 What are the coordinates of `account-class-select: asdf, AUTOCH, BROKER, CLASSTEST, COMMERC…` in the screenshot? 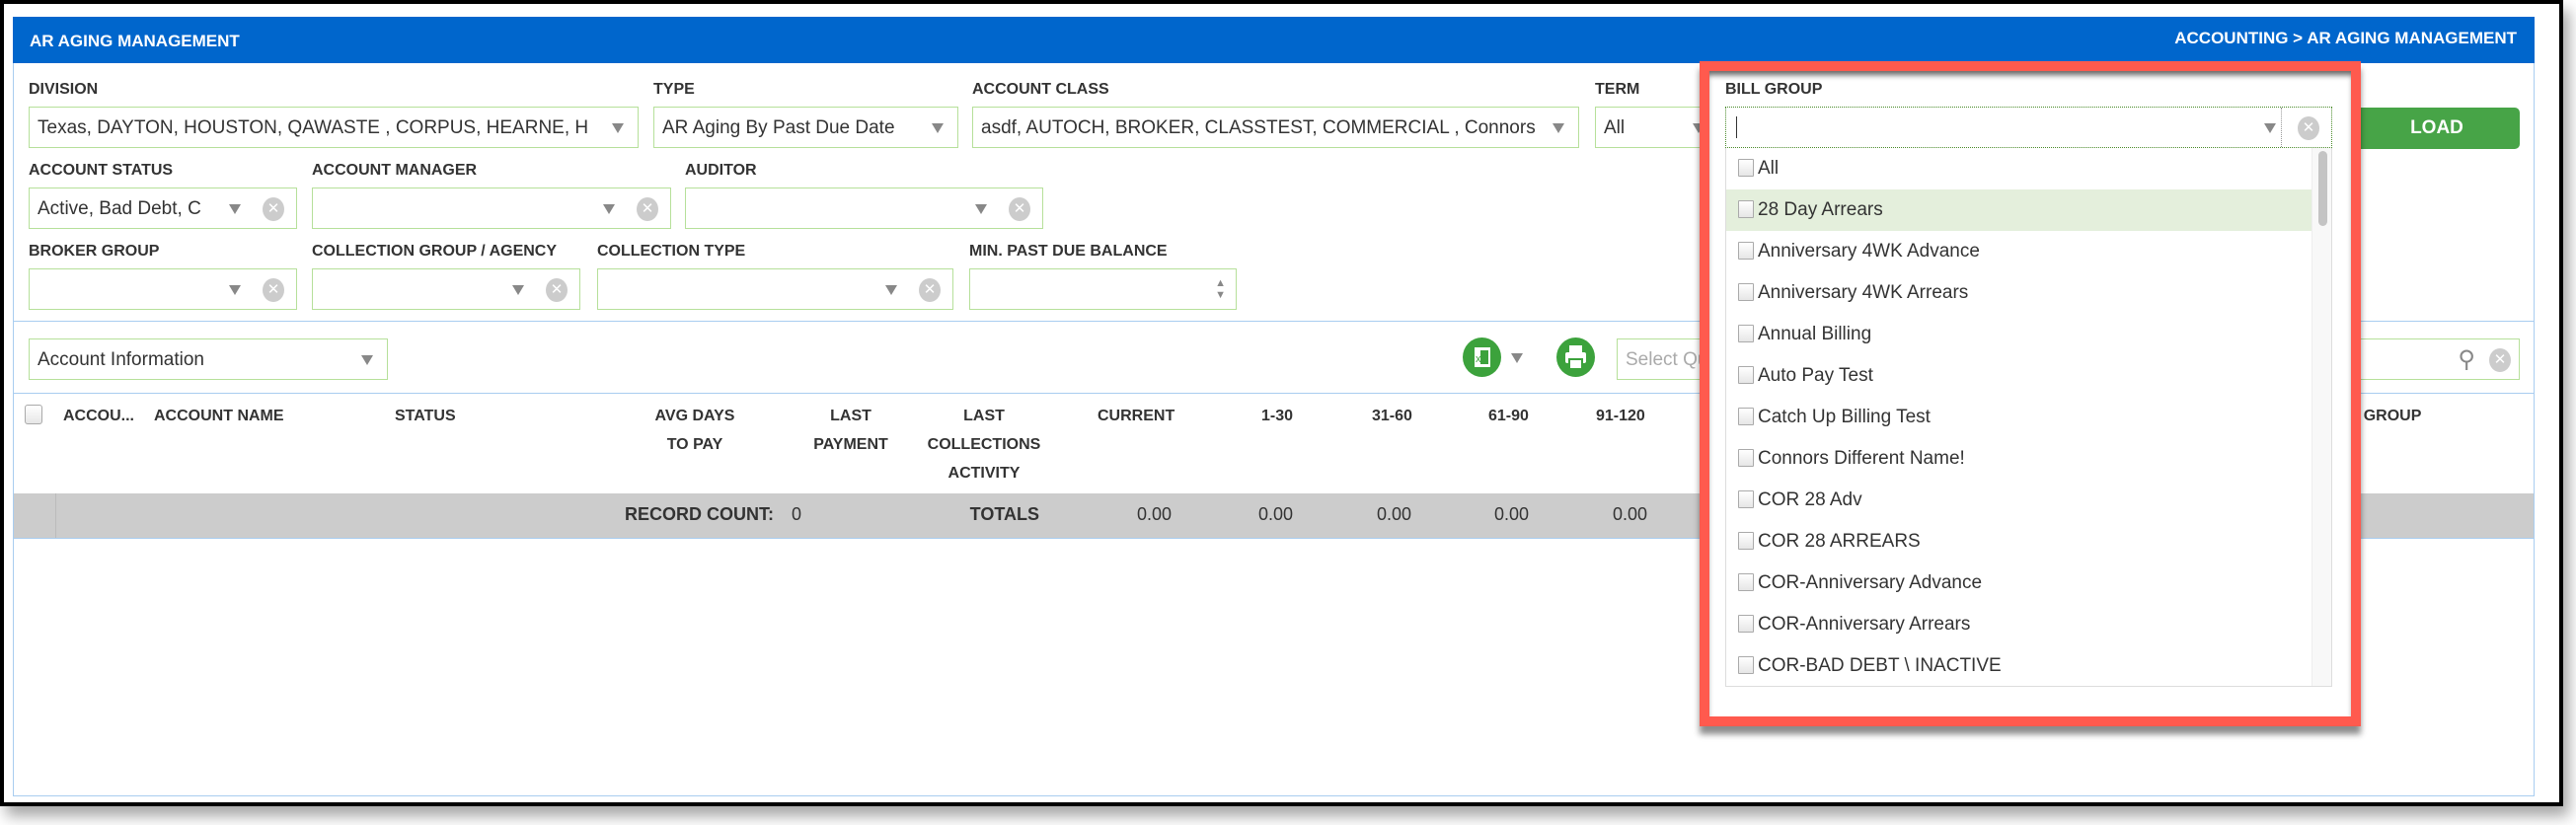 It's located at (1276, 128).